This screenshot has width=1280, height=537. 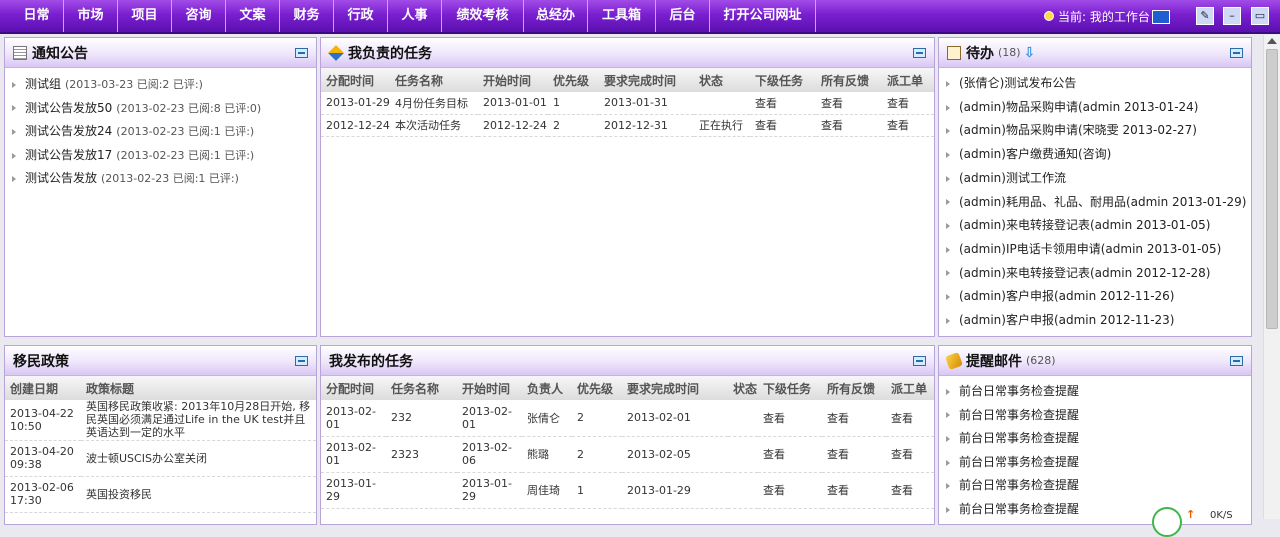 I want to click on notice-meta: (2013-02-23 已阅:1 已评:), so click(x=185, y=132).